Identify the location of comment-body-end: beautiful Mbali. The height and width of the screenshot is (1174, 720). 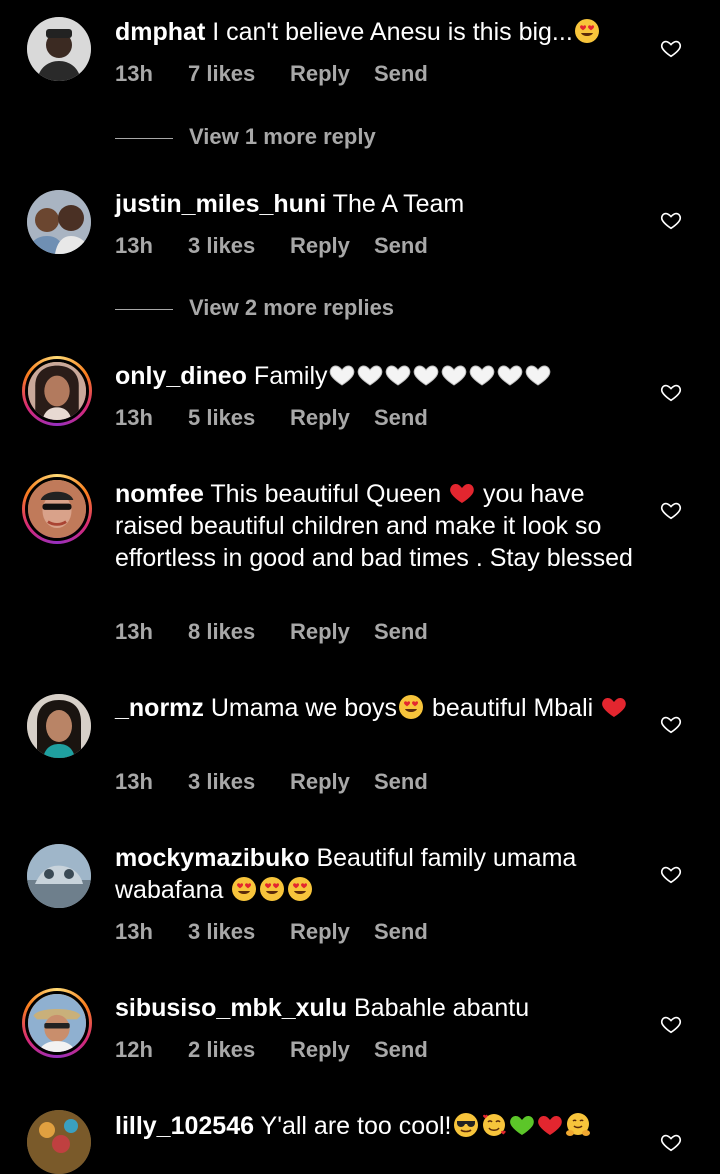
(512, 708).